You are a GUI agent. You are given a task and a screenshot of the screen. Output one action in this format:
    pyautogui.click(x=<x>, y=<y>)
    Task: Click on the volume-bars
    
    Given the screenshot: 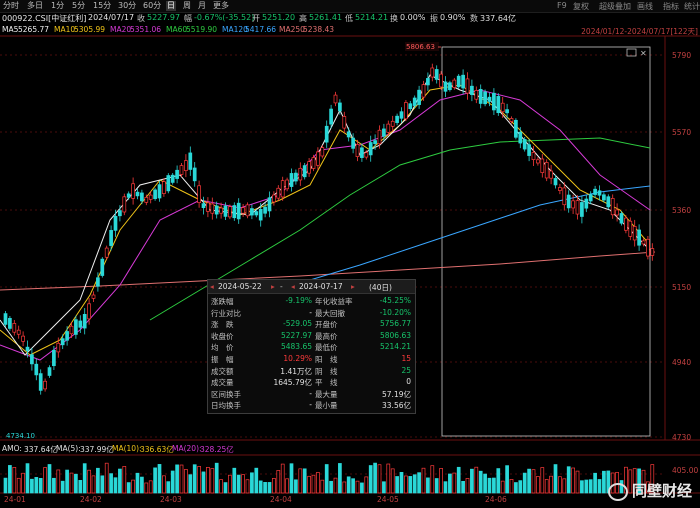 What is the action you would take?
    pyautogui.click(x=329, y=478)
    